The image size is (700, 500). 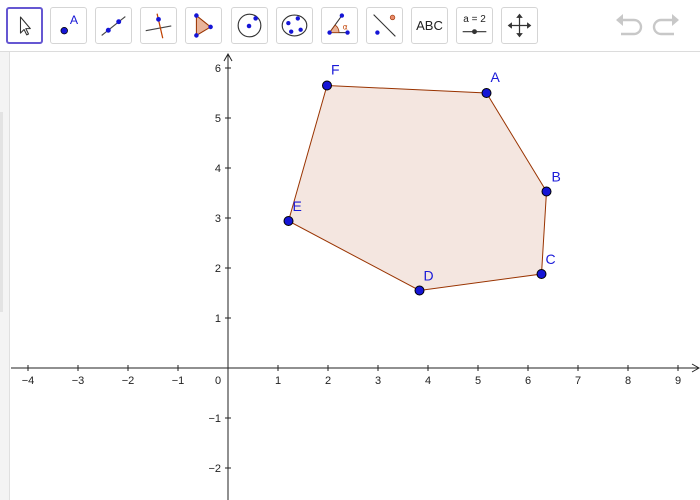 I want to click on perpendicular-line-icon, so click(x=158, y=26).